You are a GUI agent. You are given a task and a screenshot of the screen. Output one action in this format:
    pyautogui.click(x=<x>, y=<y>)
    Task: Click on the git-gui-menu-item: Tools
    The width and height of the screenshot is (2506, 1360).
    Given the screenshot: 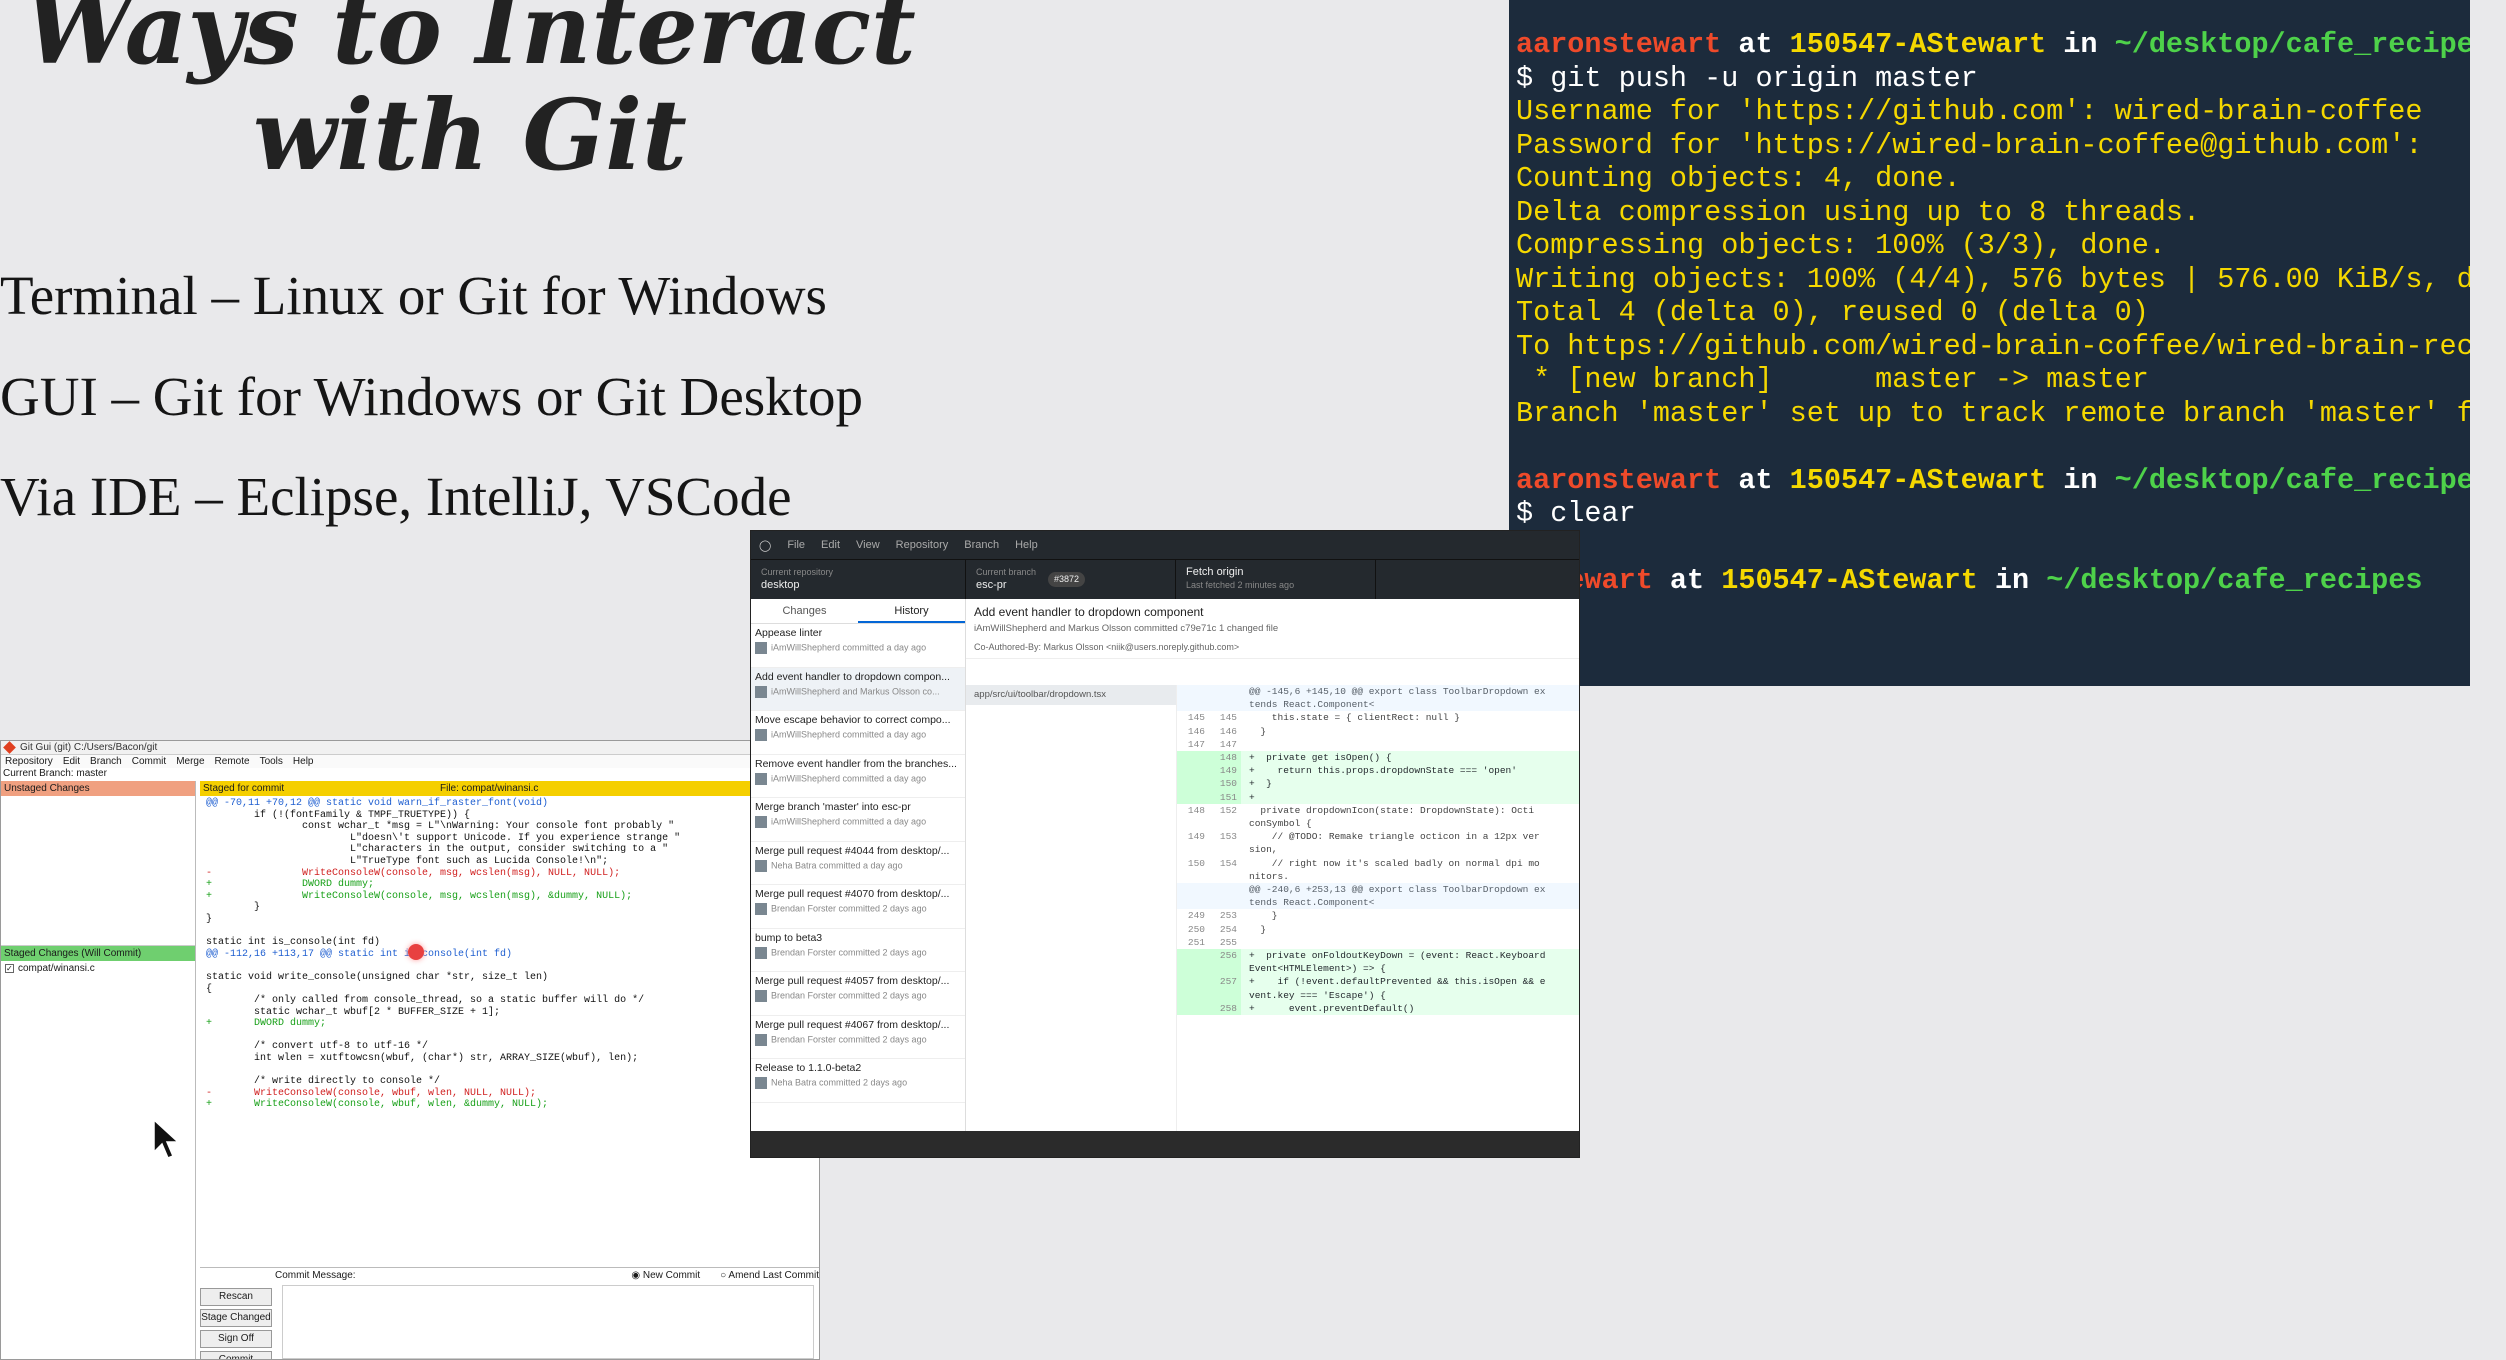 What is the action you would take?
    pyautogui.click(x=271, y=761)
    